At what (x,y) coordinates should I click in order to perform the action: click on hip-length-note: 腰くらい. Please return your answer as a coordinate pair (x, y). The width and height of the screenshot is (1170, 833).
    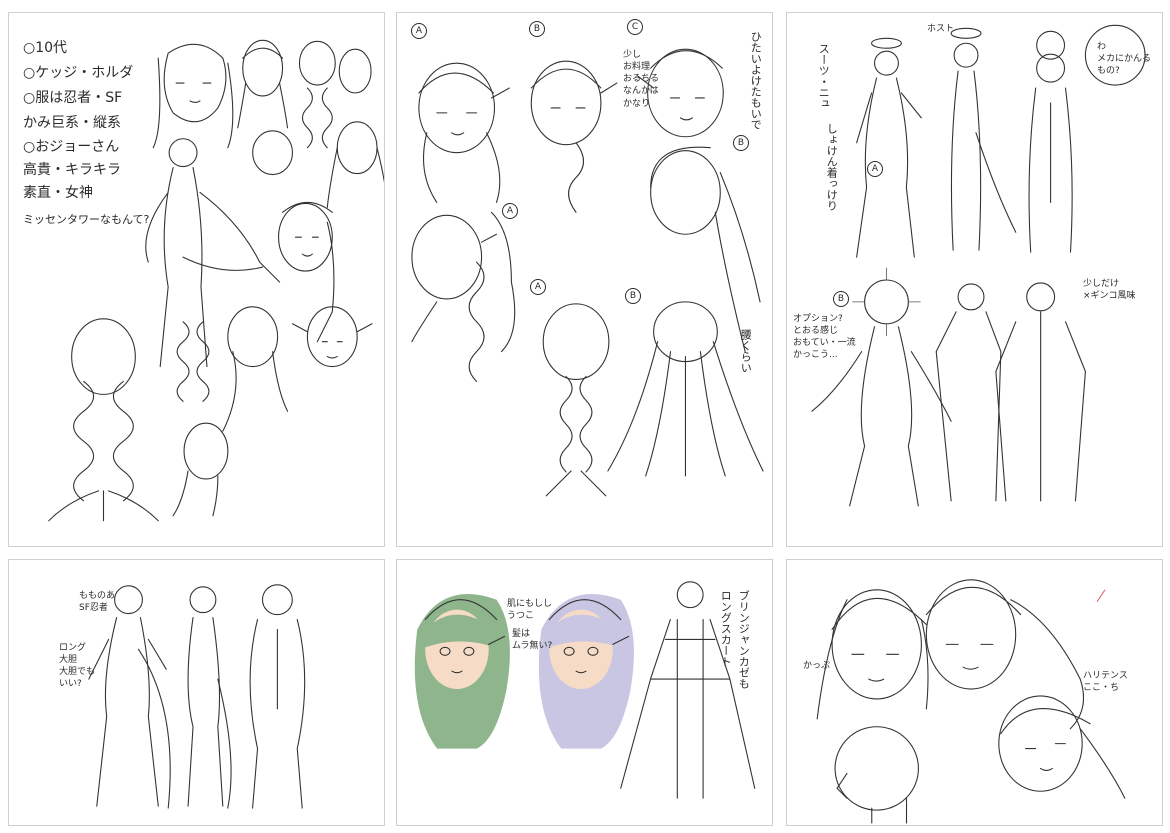
    Looking at the image, I should click on (746, 351).